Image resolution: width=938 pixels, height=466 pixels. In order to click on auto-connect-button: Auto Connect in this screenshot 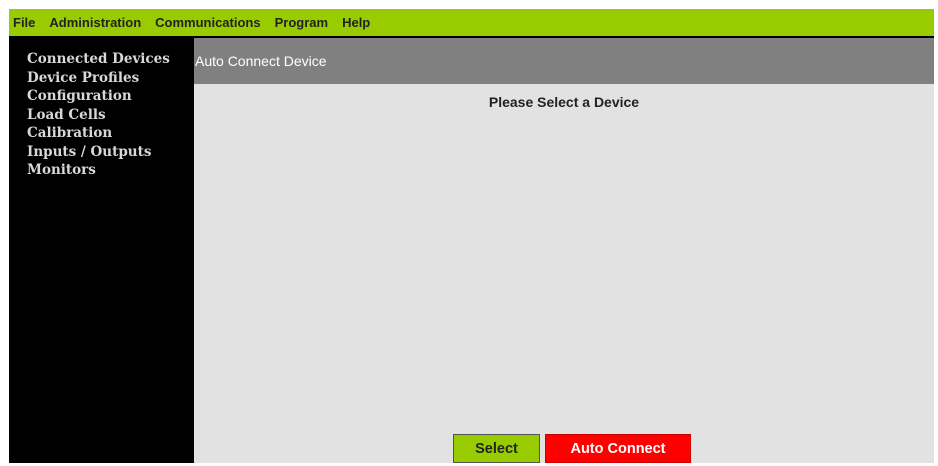, I will do `click(618, 448)`.